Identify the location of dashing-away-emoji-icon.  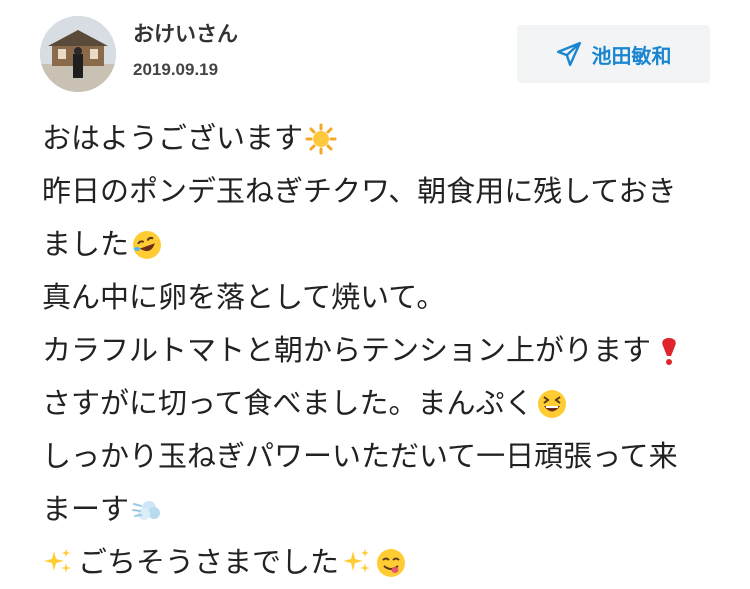
(147, 510).